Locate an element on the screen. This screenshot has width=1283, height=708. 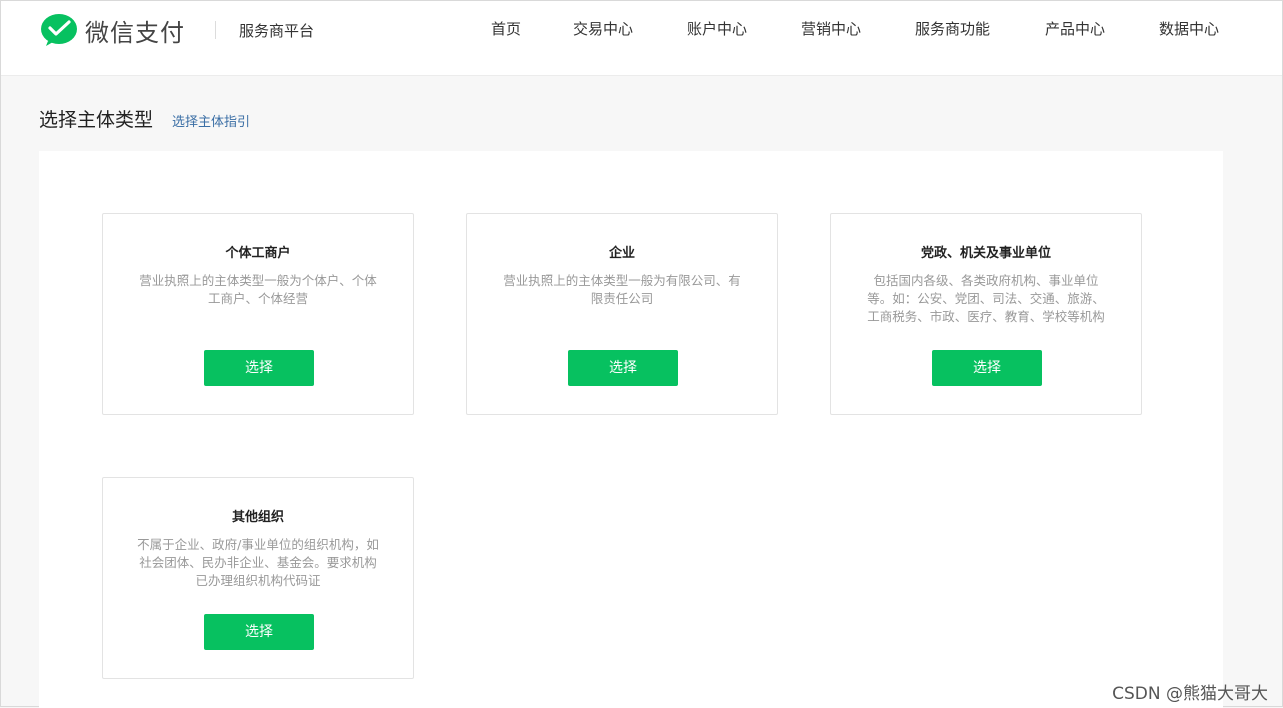
card-title: 其他组织 is located at coordinates (257, 517).